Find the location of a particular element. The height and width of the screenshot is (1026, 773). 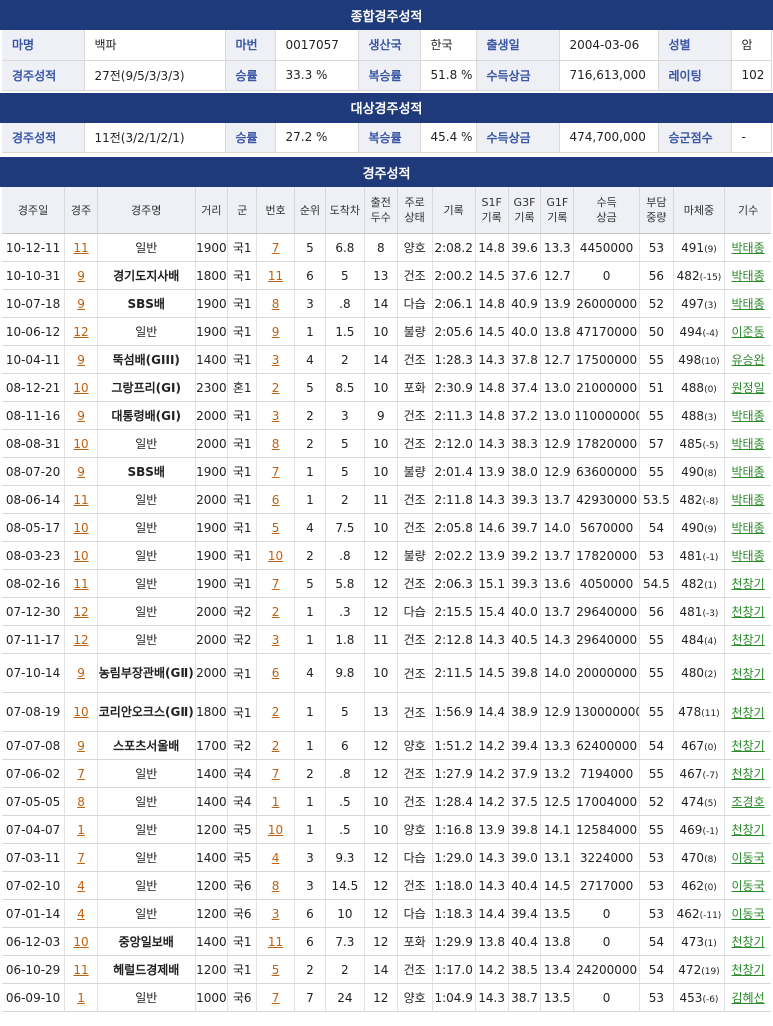

s1f: 14.8 is located at coordinates (492, 387).